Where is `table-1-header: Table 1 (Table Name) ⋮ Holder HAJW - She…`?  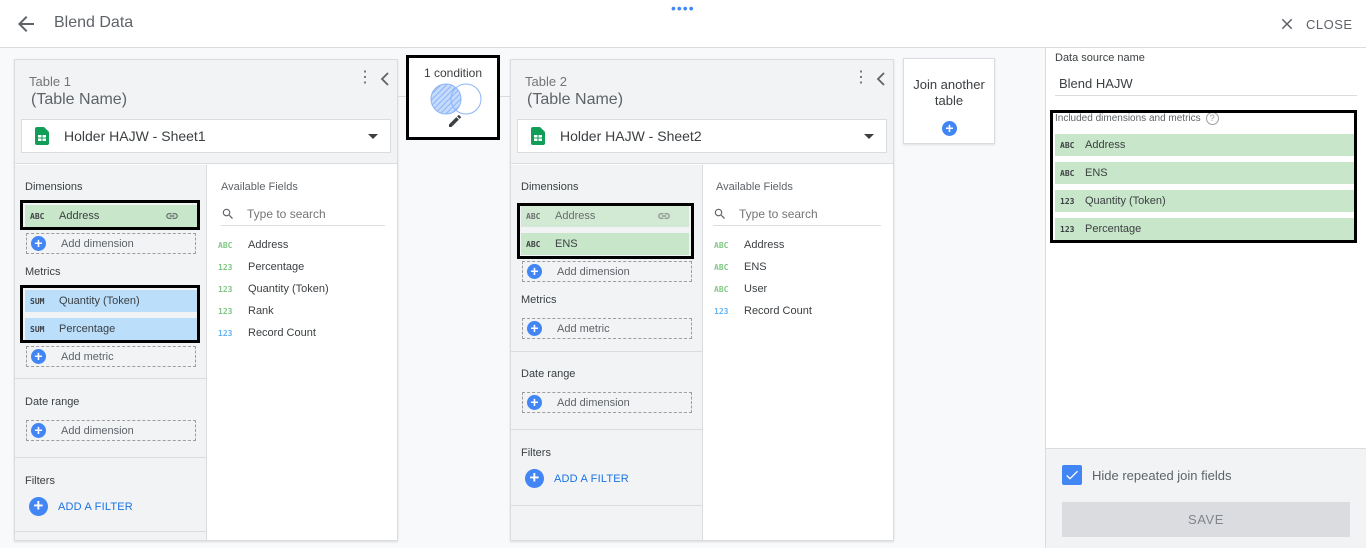 table-1-header: Table 1 (Table Name) ⋮ Holder HAJW - She… is located at coordinates (206, 112).